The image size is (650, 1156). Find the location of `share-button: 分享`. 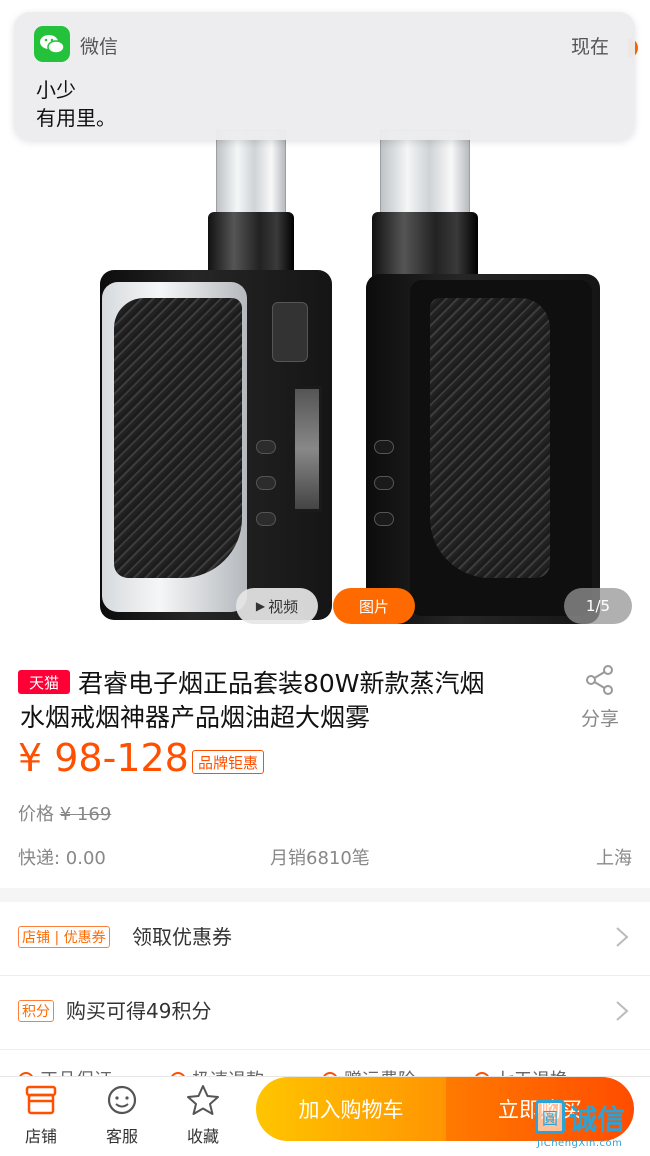

share-button: 分享 is located at coordinates (600, 696).